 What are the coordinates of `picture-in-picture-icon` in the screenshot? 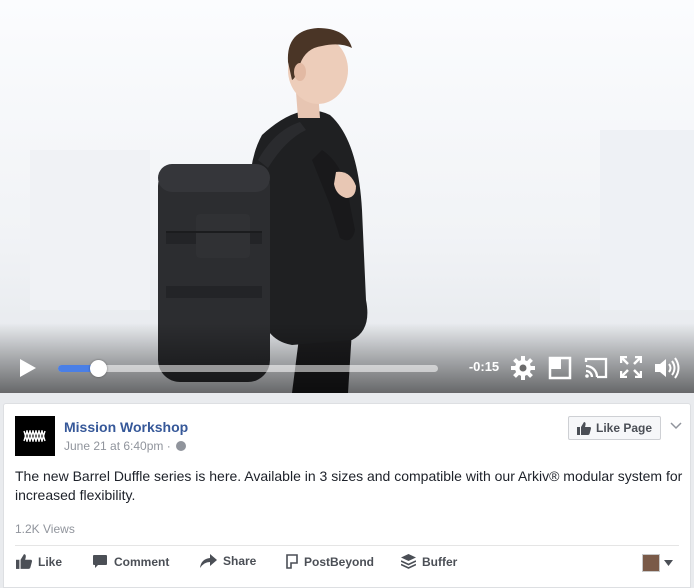 It's located at (560, 368).